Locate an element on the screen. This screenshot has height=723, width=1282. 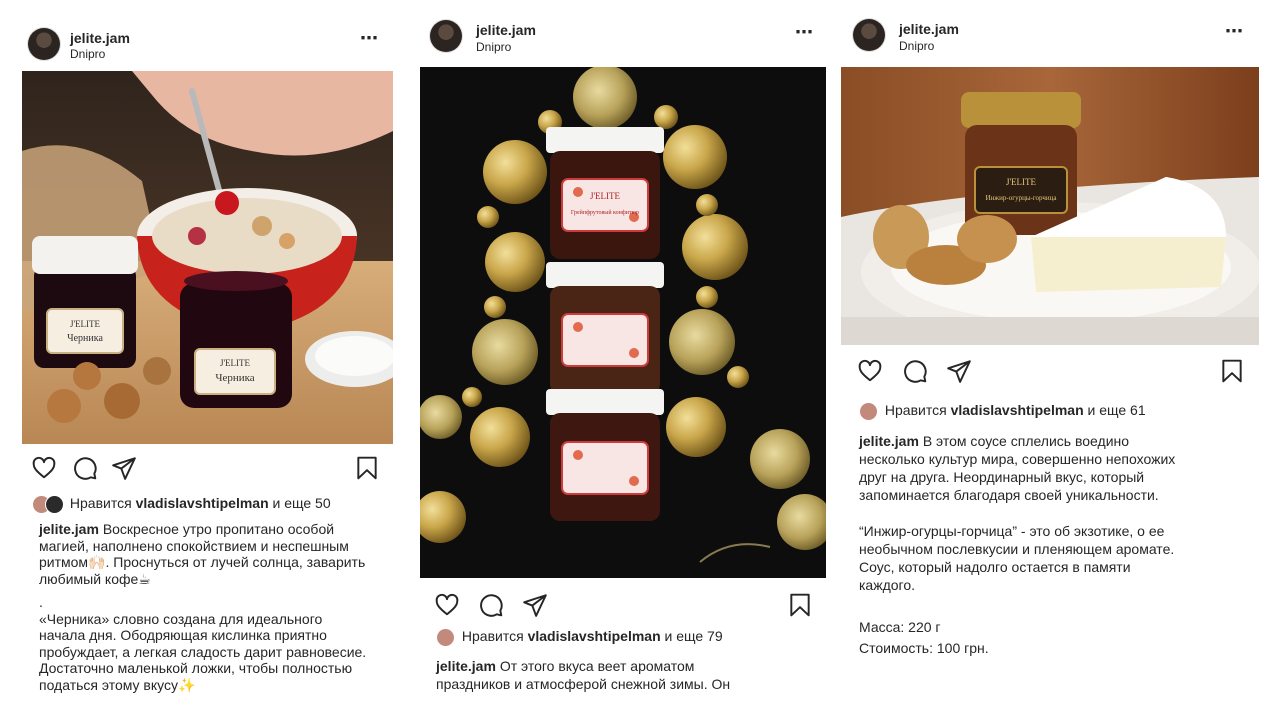
caption-line: любимый кофе☕ is located at coordinates (95, 578).